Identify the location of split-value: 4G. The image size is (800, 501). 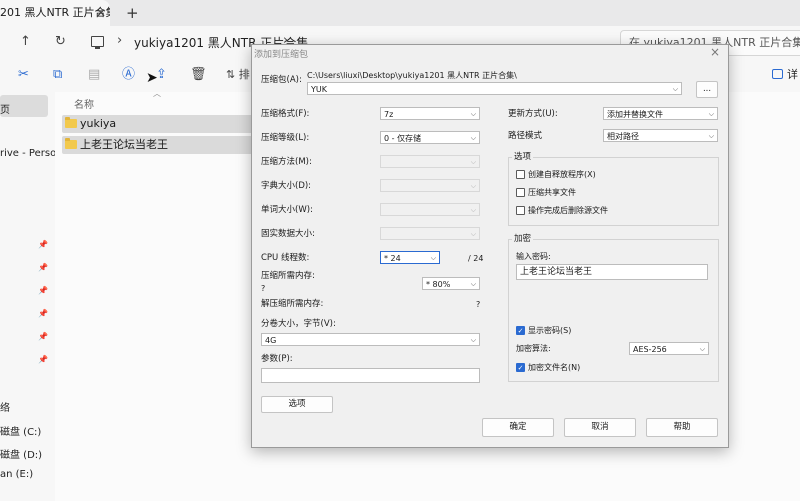
(271, 340).